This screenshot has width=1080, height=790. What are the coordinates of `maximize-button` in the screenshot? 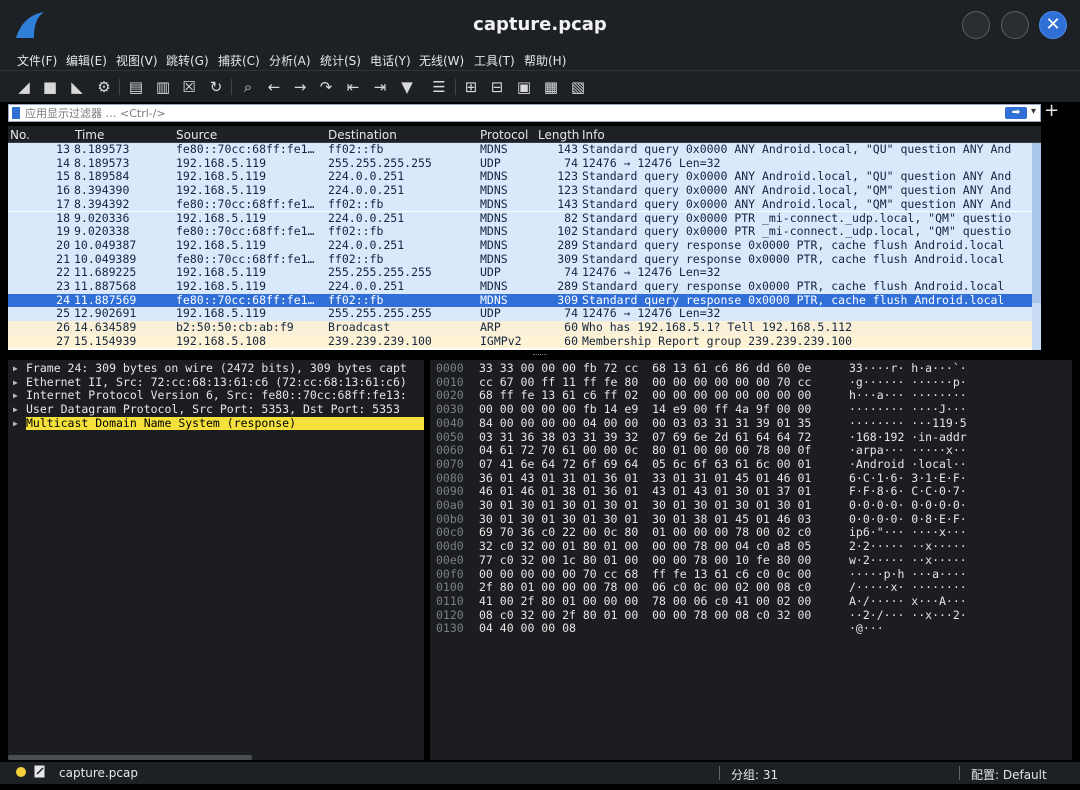 It's located at (1015, 25).